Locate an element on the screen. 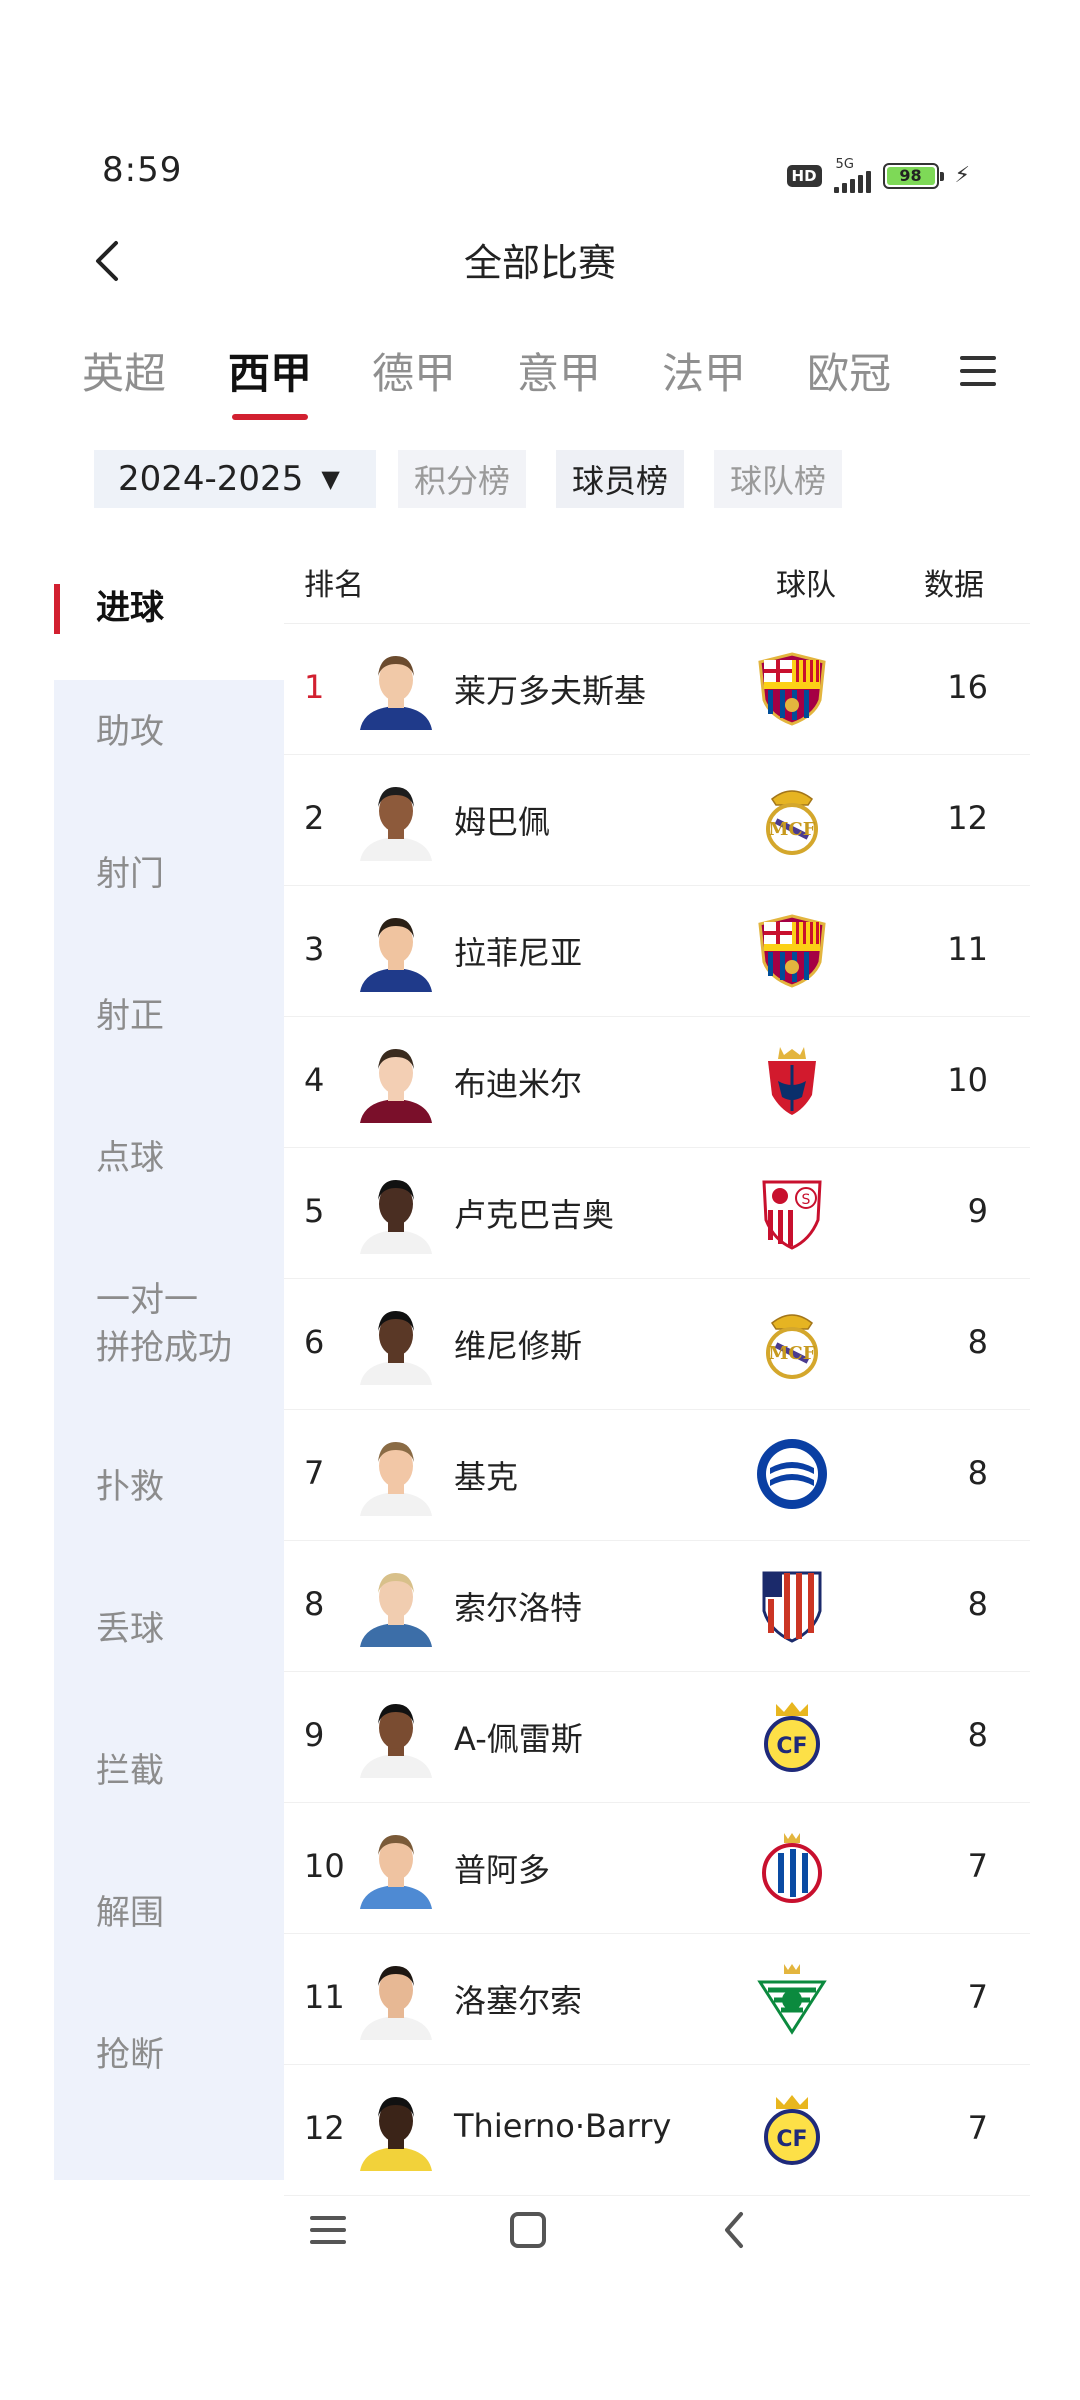 This screenshot has height=2400, width=1080. player-name: Thierno·Barry is located at coordinates (563, 2126).